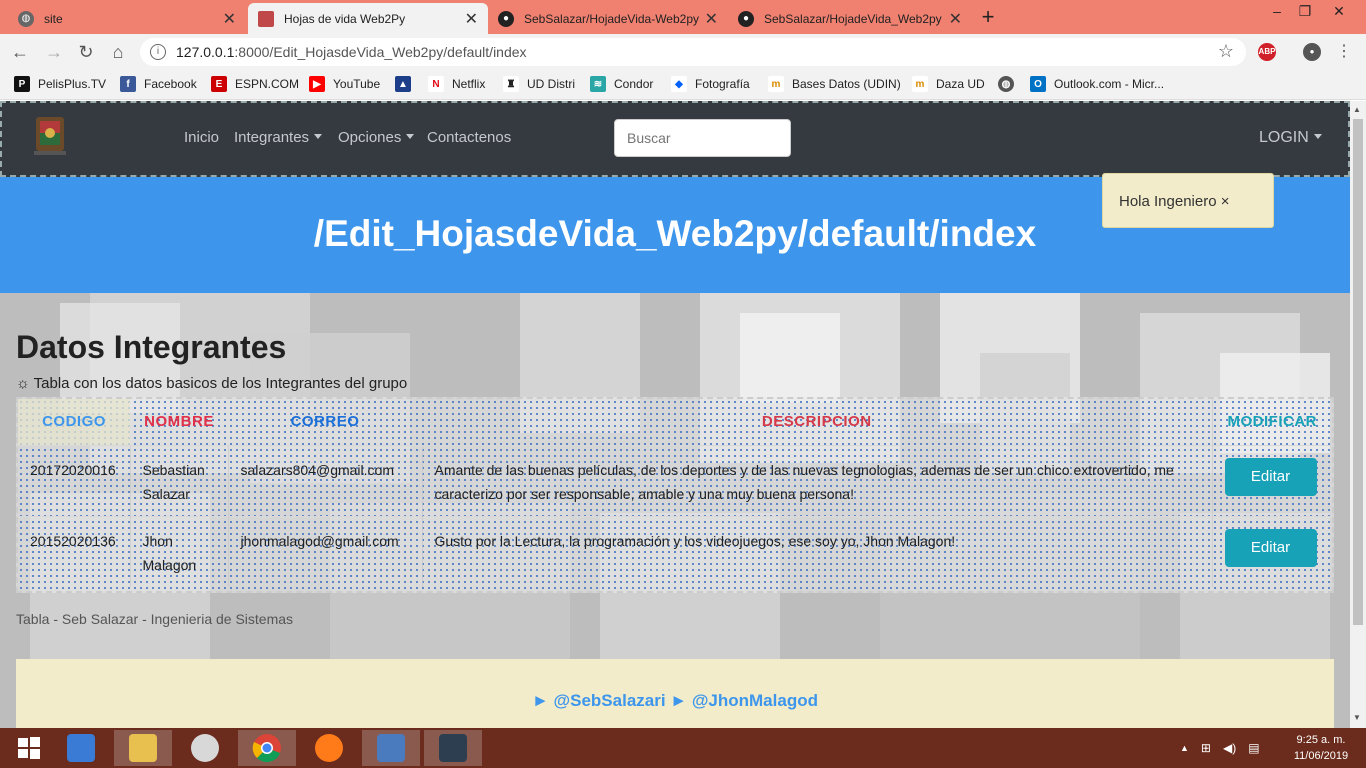  I want to click on bookmark-item: ▲, so click(407, 84).